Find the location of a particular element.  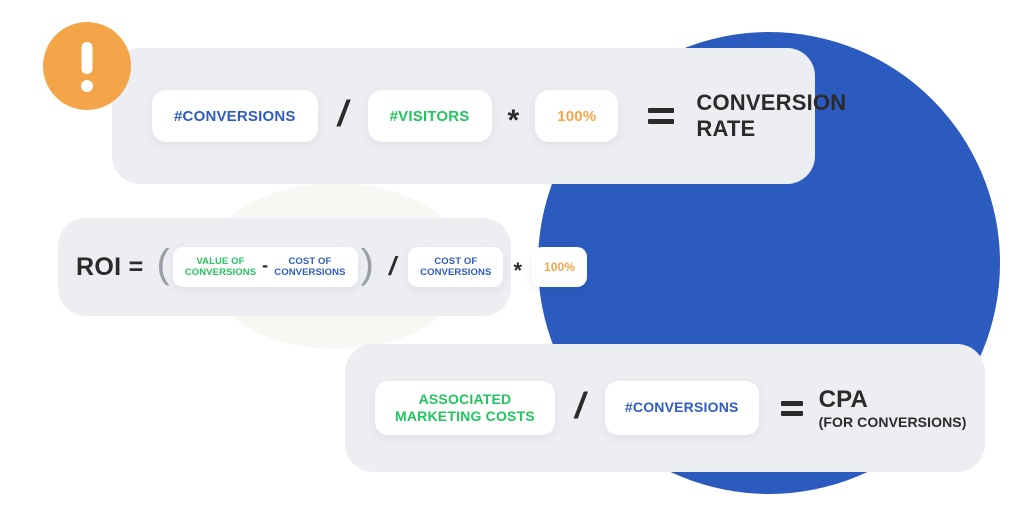

exclamation-icon is located at coordinates (87, 66).